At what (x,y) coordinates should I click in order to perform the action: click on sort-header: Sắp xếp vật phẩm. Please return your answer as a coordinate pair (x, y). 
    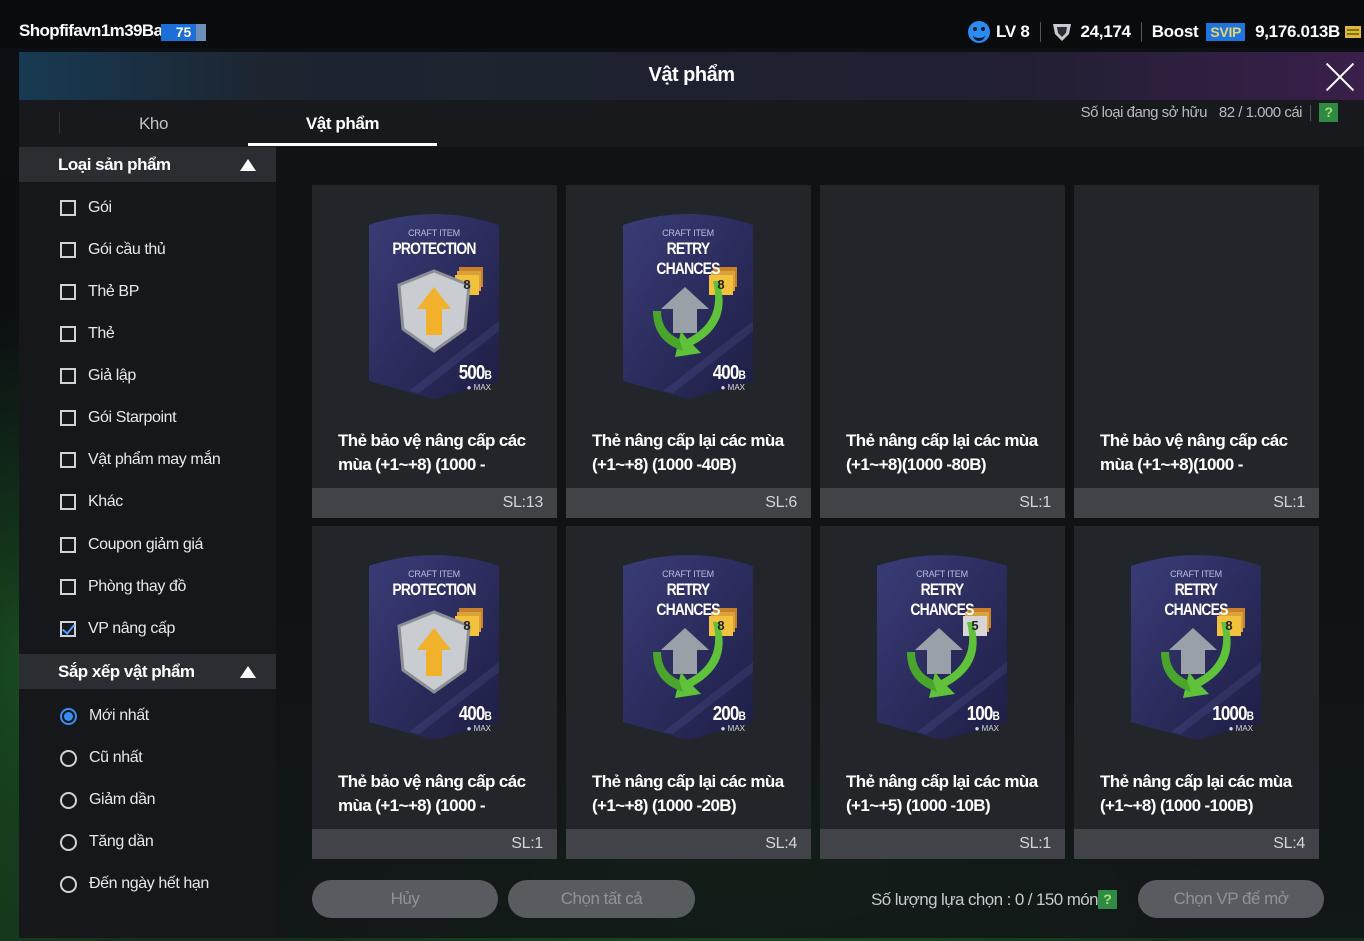
    Looking at the image, I should click on (147, 671).